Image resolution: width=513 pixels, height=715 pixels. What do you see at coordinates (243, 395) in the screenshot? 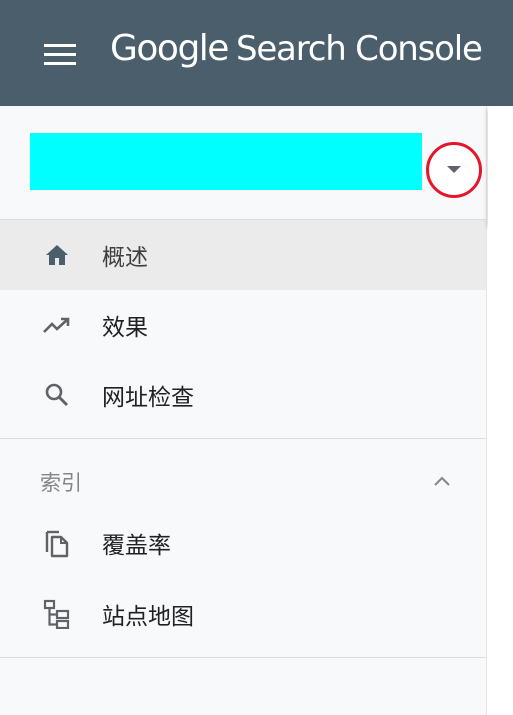
I see `nav-item-url-inspection: 网址检查` at bounding box center [243, 395].